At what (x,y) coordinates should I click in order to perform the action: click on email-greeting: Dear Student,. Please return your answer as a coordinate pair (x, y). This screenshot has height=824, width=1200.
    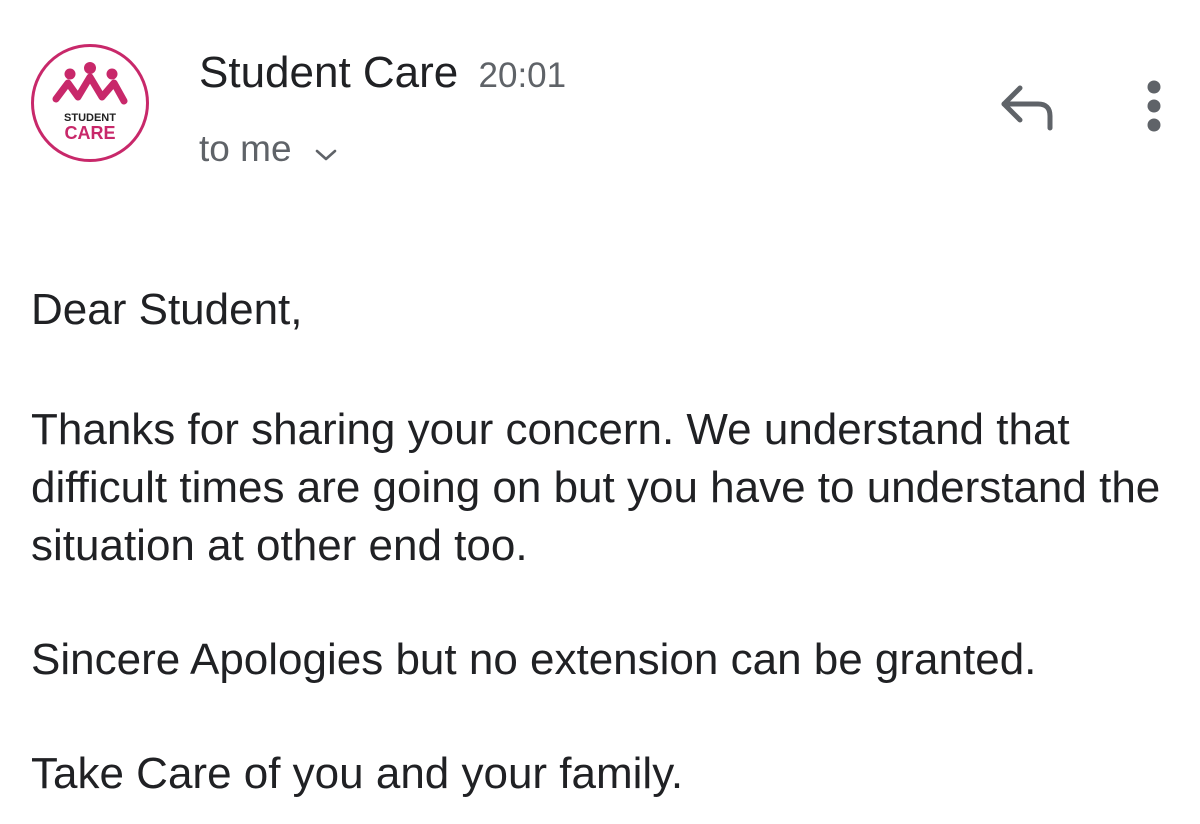
    Looking at the image, I should click on (167, 309).